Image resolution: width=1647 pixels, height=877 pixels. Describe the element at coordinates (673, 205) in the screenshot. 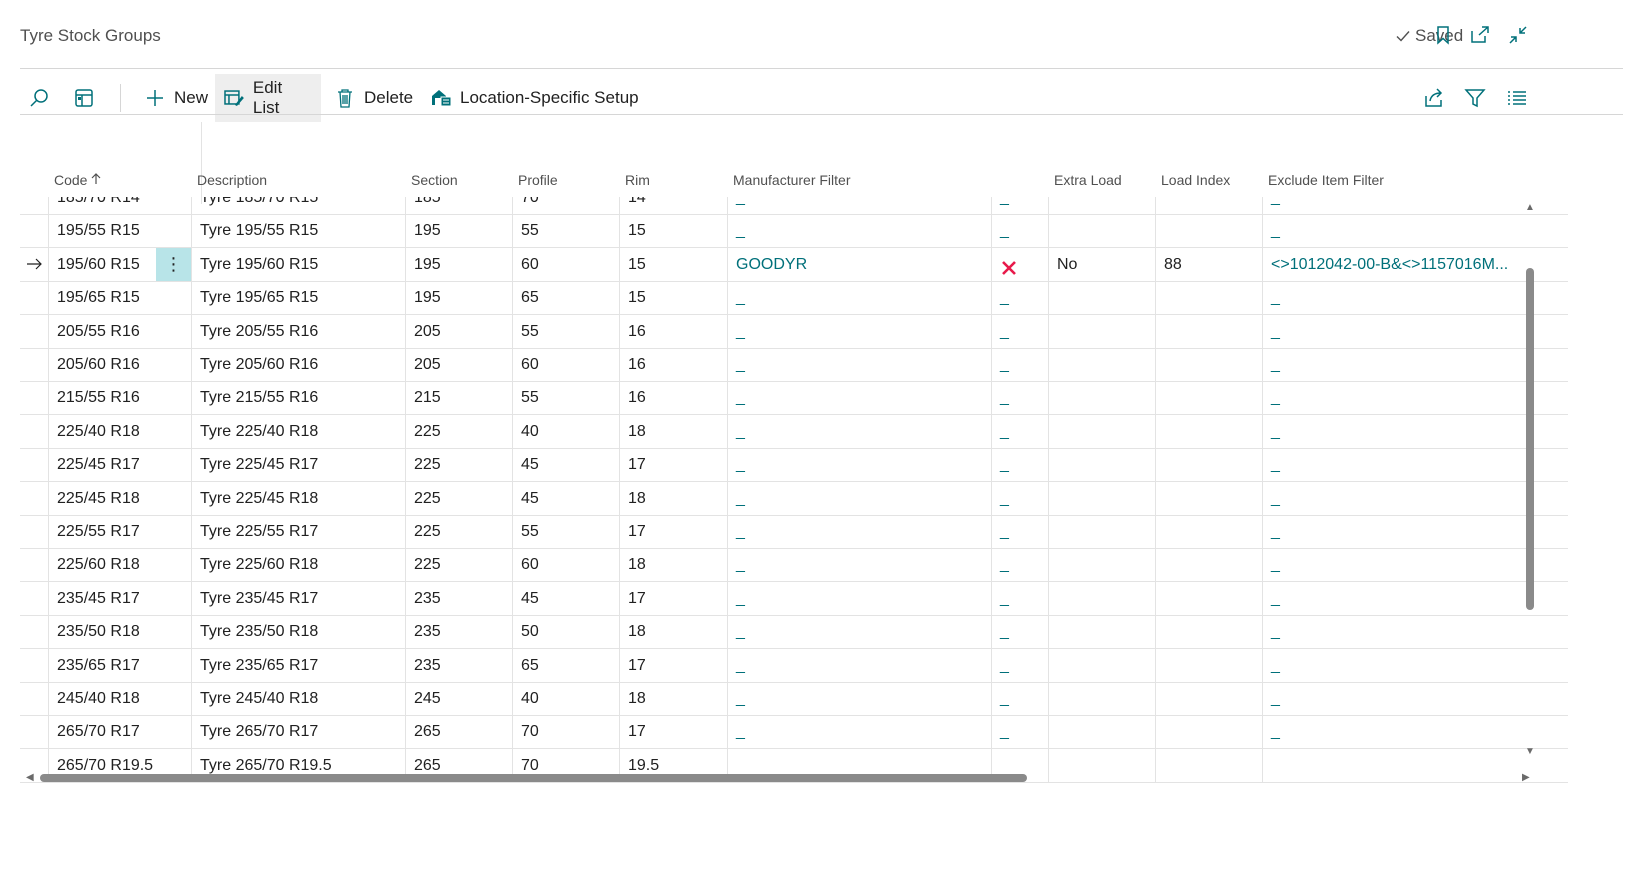

I see `cell-rim: 14` at that location.